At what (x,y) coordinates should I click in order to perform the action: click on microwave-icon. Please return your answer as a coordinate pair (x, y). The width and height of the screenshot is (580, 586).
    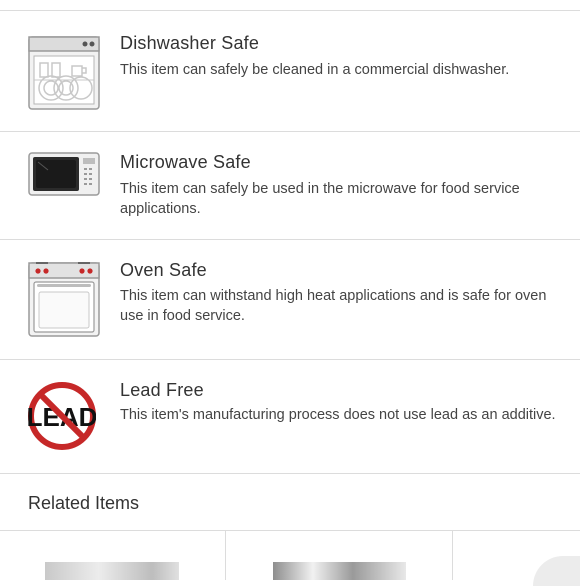
    Looking at the image, I should click on (64, 176).